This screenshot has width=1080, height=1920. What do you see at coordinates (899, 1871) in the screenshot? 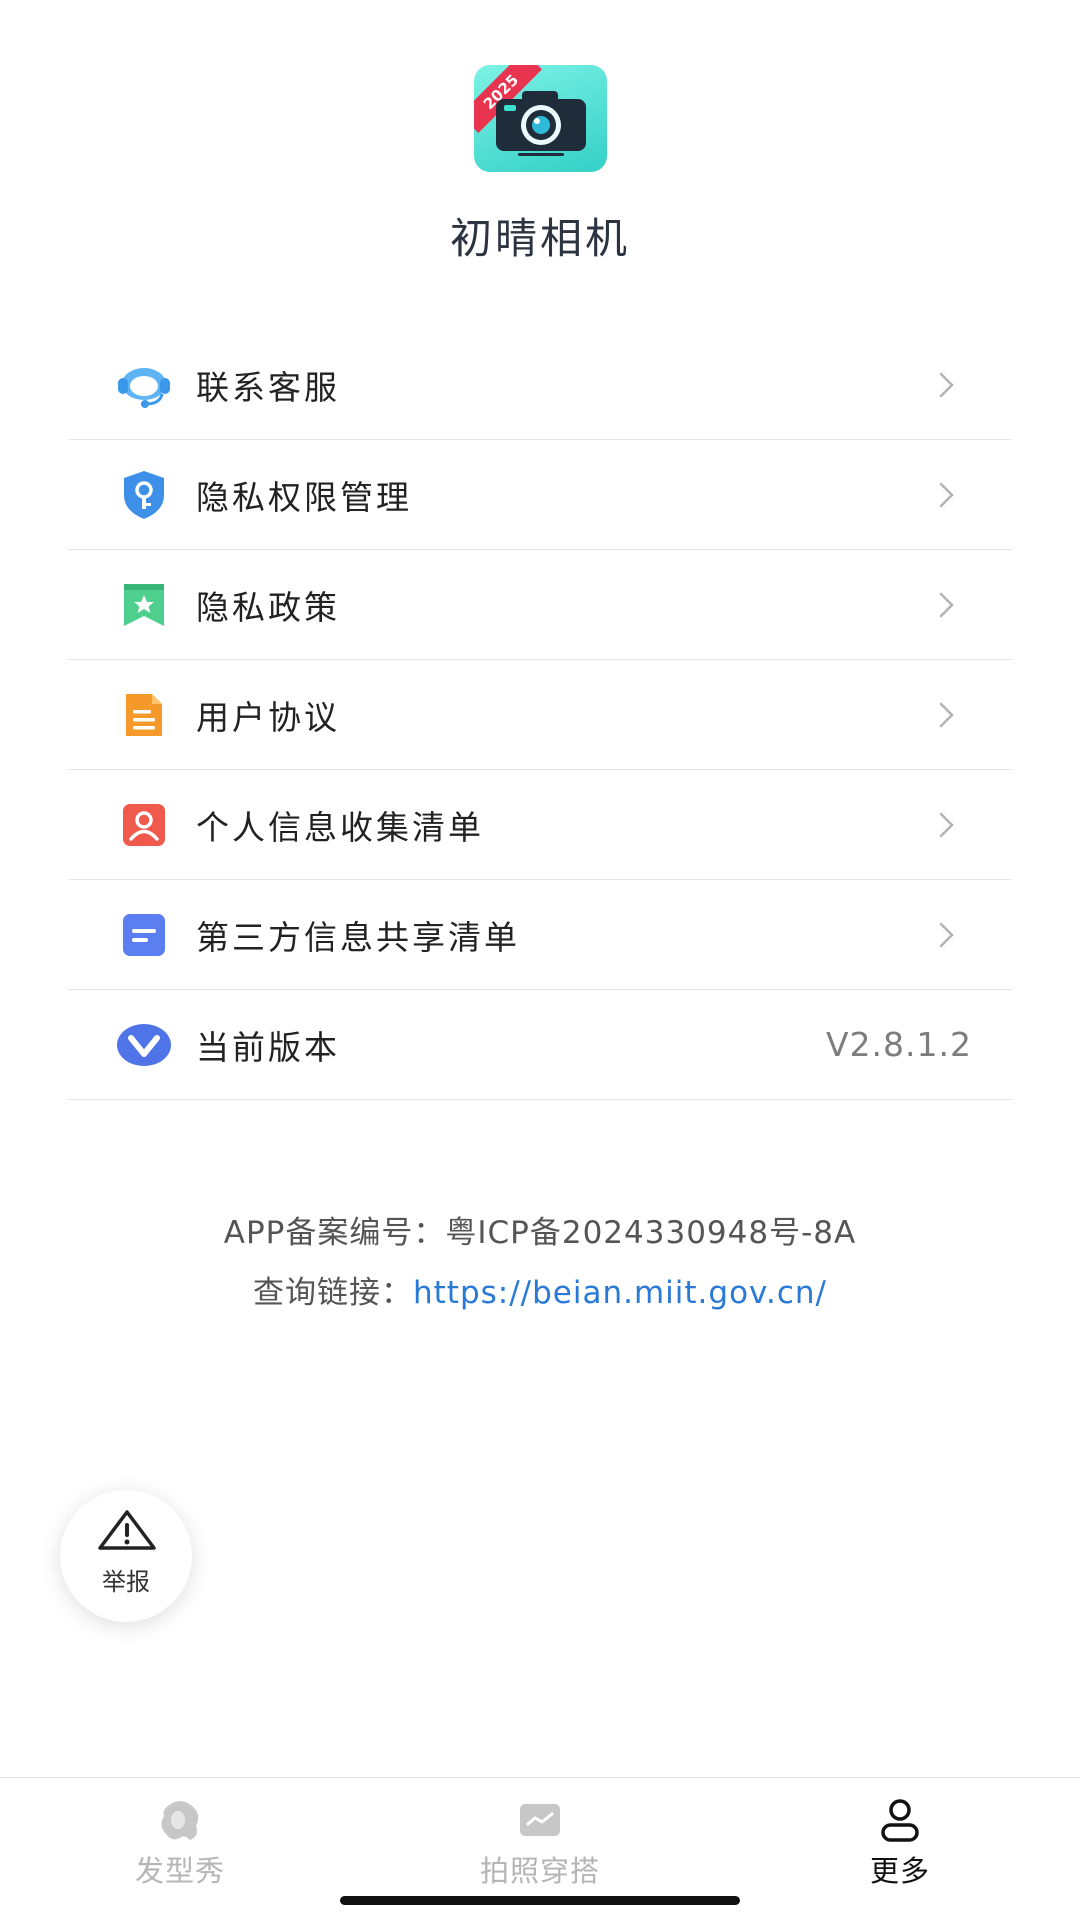
I see `tab-label: 更多` at bounding box center [899, 1871].